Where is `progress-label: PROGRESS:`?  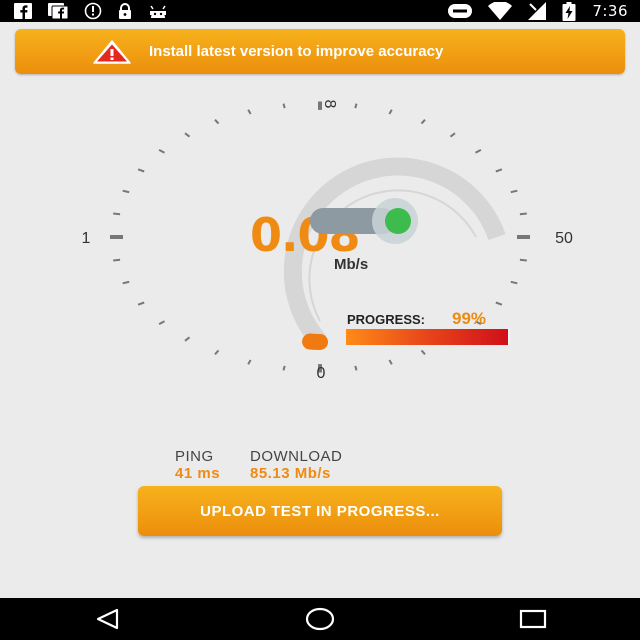
progress-label: PROGRESS: is located at coordinates (386, 319).